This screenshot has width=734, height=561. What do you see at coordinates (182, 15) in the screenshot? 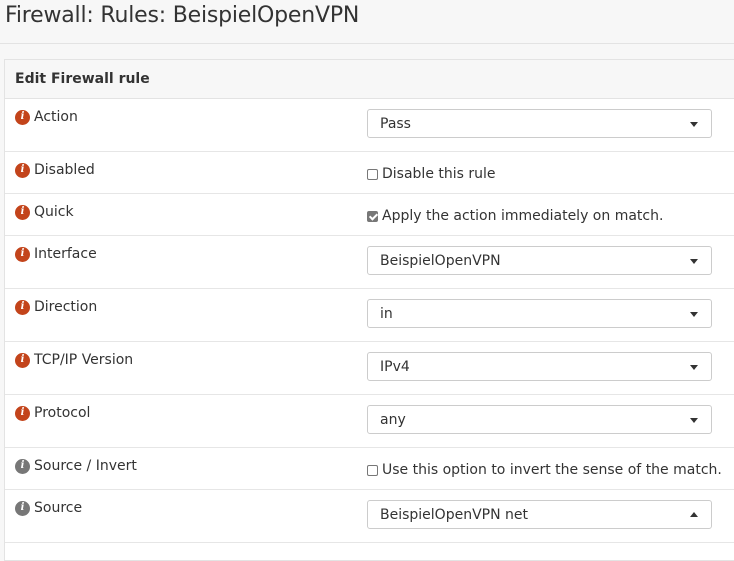
I see `page-title: Firewall: Rules: BeispielOpenVPN` at bounding box center [182, 15].